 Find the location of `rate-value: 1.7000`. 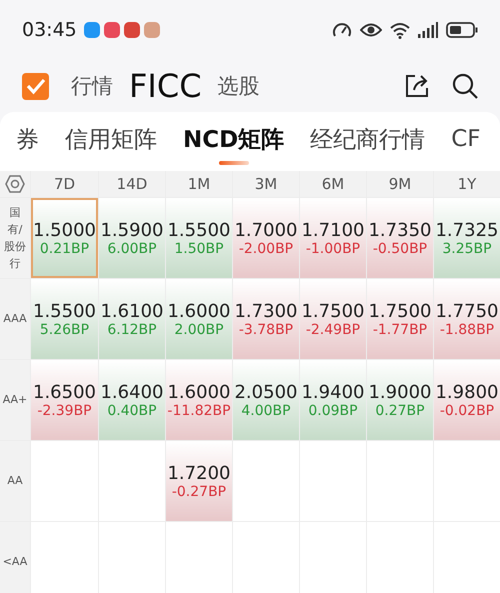

rate-value: 1.7000 is located at coordinates (266, 230).